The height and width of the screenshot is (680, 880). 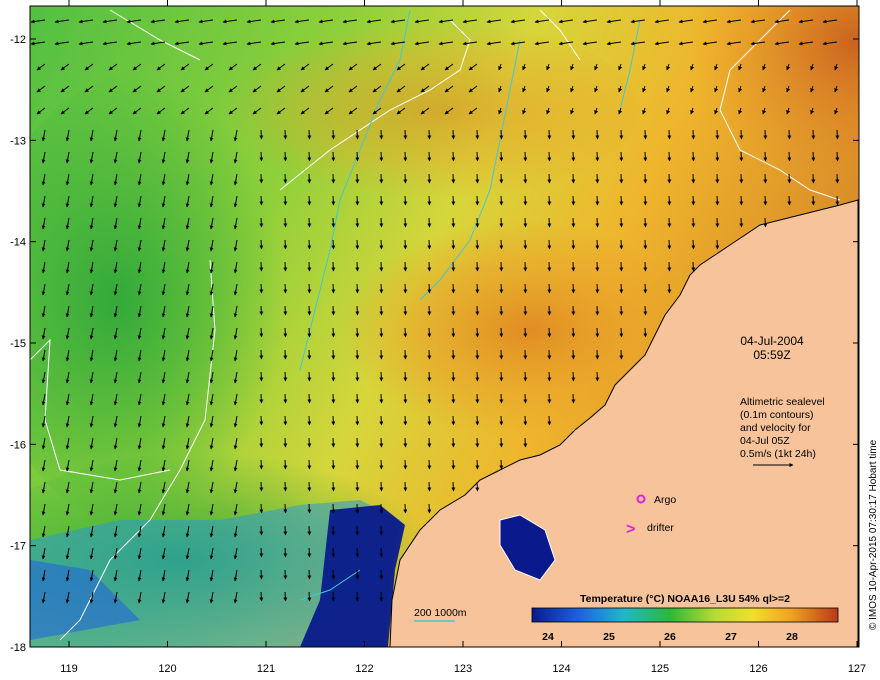 What do you see at coordinates (758, 669) in the screenshot?
I see `x-tick-label: 126` at bounding box center [758, 669].